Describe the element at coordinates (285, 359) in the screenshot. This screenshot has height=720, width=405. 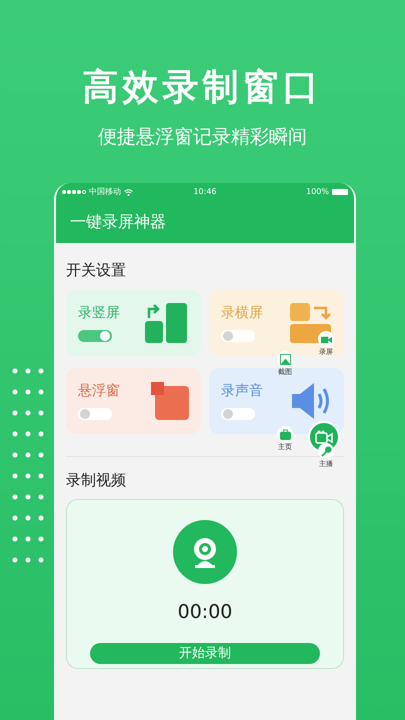
I see `image-icon` at that location.